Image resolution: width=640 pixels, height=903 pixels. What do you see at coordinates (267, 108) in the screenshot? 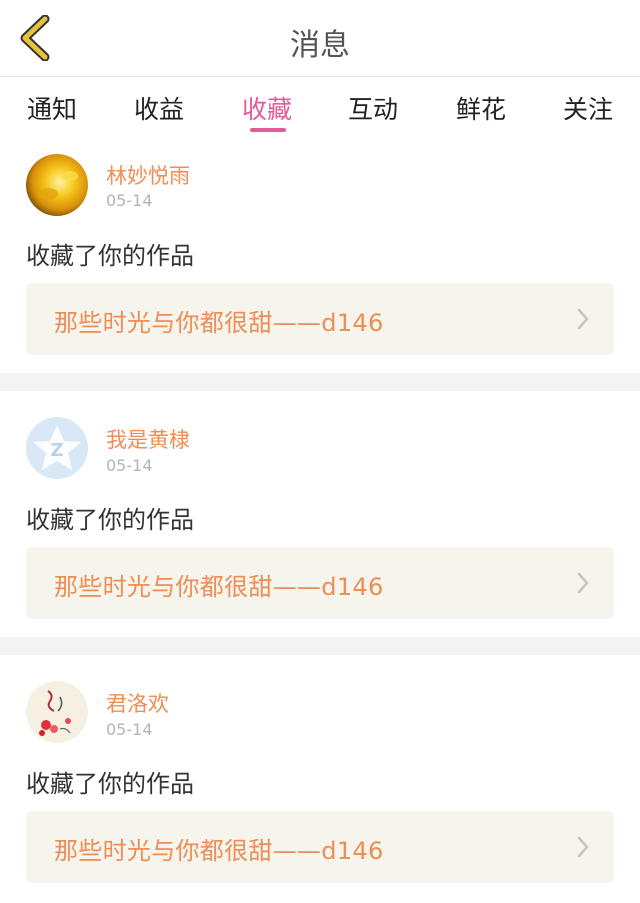
I see `tab-favorites: 收藏` at bounding box center [267, 108].